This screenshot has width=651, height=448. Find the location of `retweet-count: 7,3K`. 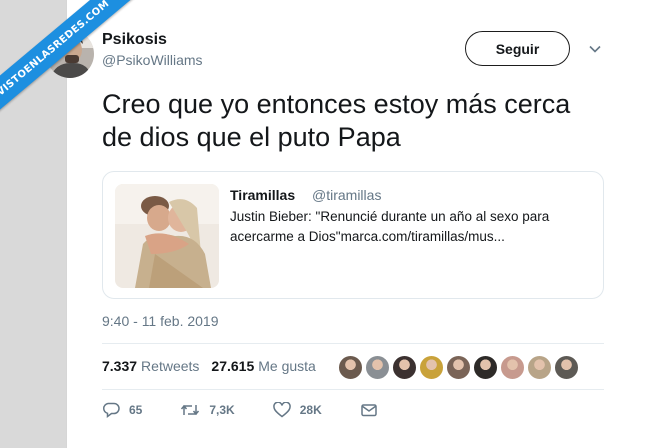

retweet-count: 7,3K is located at coordinates (222, 410).